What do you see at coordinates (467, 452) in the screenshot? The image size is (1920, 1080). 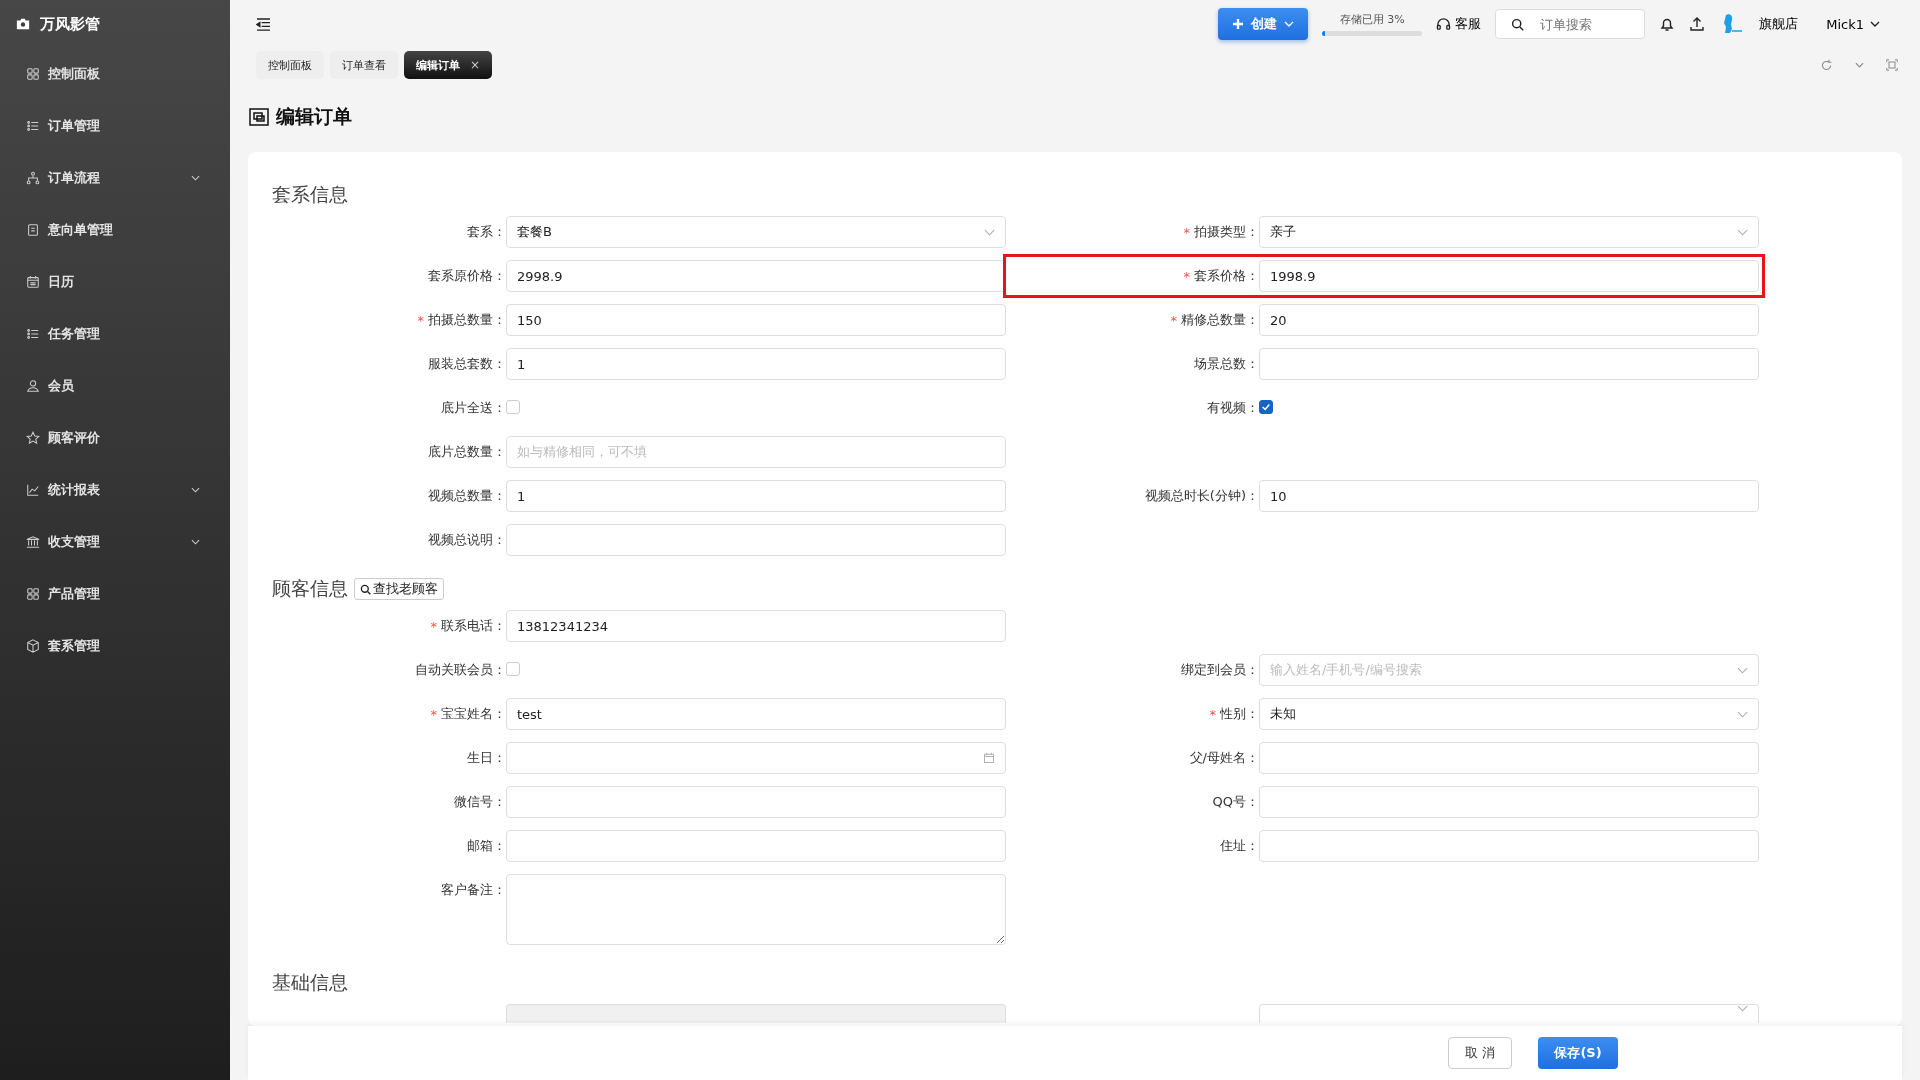 I see `field-label: 底片总数量：` at bounding box center [467, 452].